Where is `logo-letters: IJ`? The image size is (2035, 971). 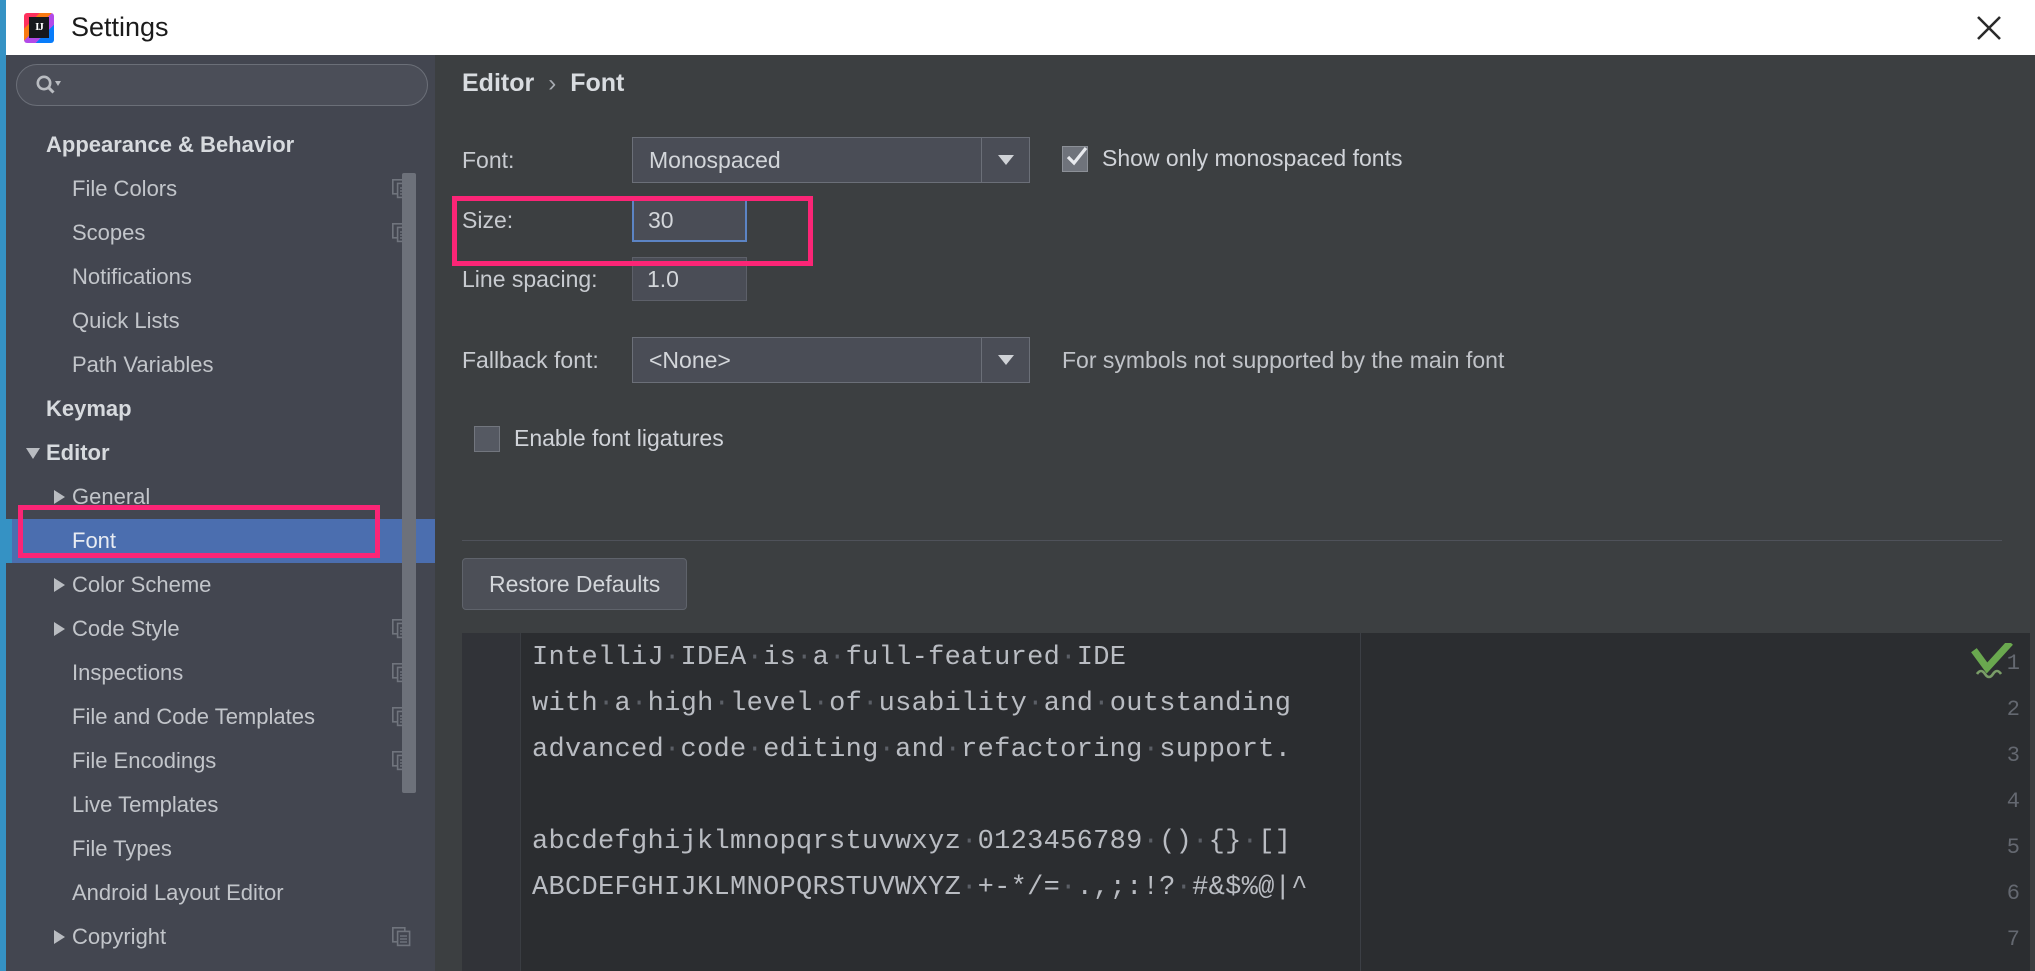 logo-letters: IJ is located at coordinates (39, 27).